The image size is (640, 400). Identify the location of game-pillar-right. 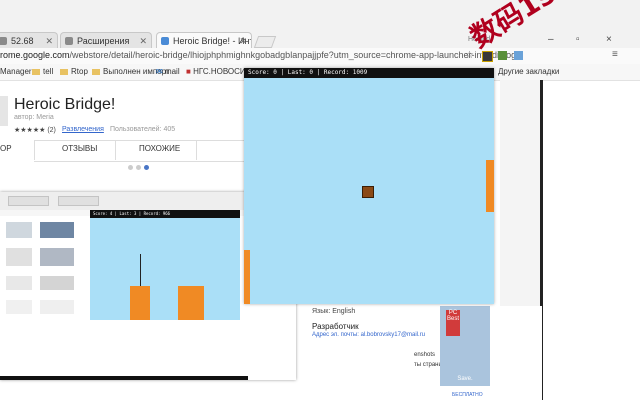
(490, 186).